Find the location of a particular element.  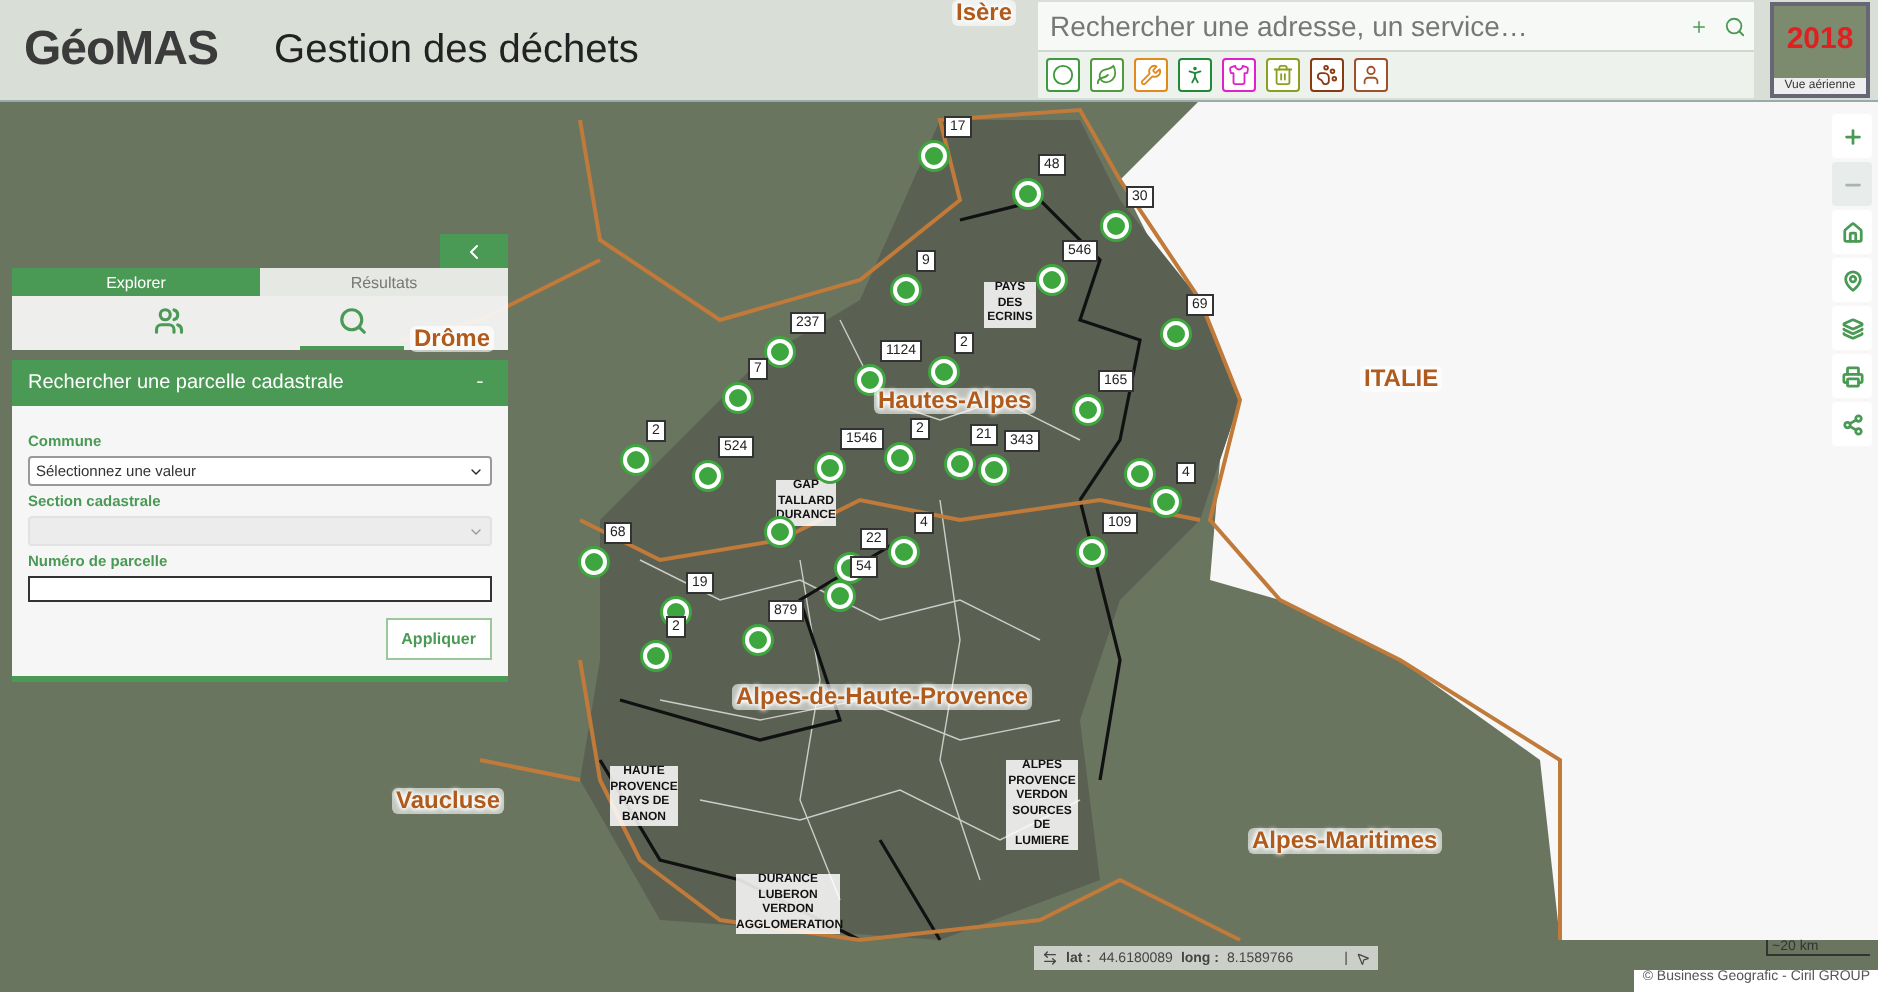

location-button is located at coordinates (1852, 280).